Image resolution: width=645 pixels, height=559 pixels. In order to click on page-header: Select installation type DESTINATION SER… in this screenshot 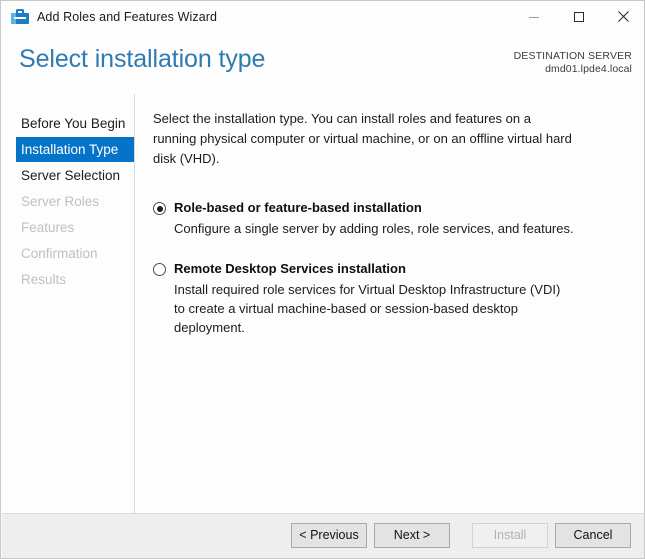, I will do `click(323, 63)`.